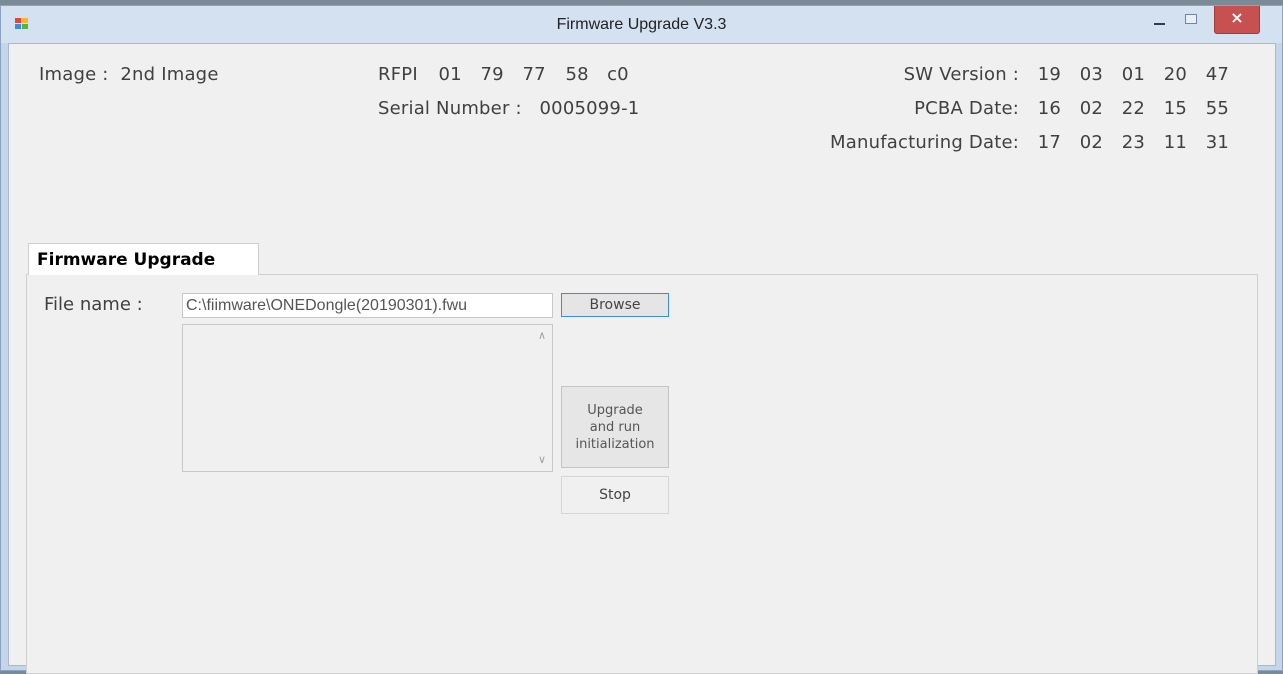  What do you see at coordinates (1133, 108) in the screenshot?
I see `pcba-date-value: 22` at bounding box center [1133, 108].